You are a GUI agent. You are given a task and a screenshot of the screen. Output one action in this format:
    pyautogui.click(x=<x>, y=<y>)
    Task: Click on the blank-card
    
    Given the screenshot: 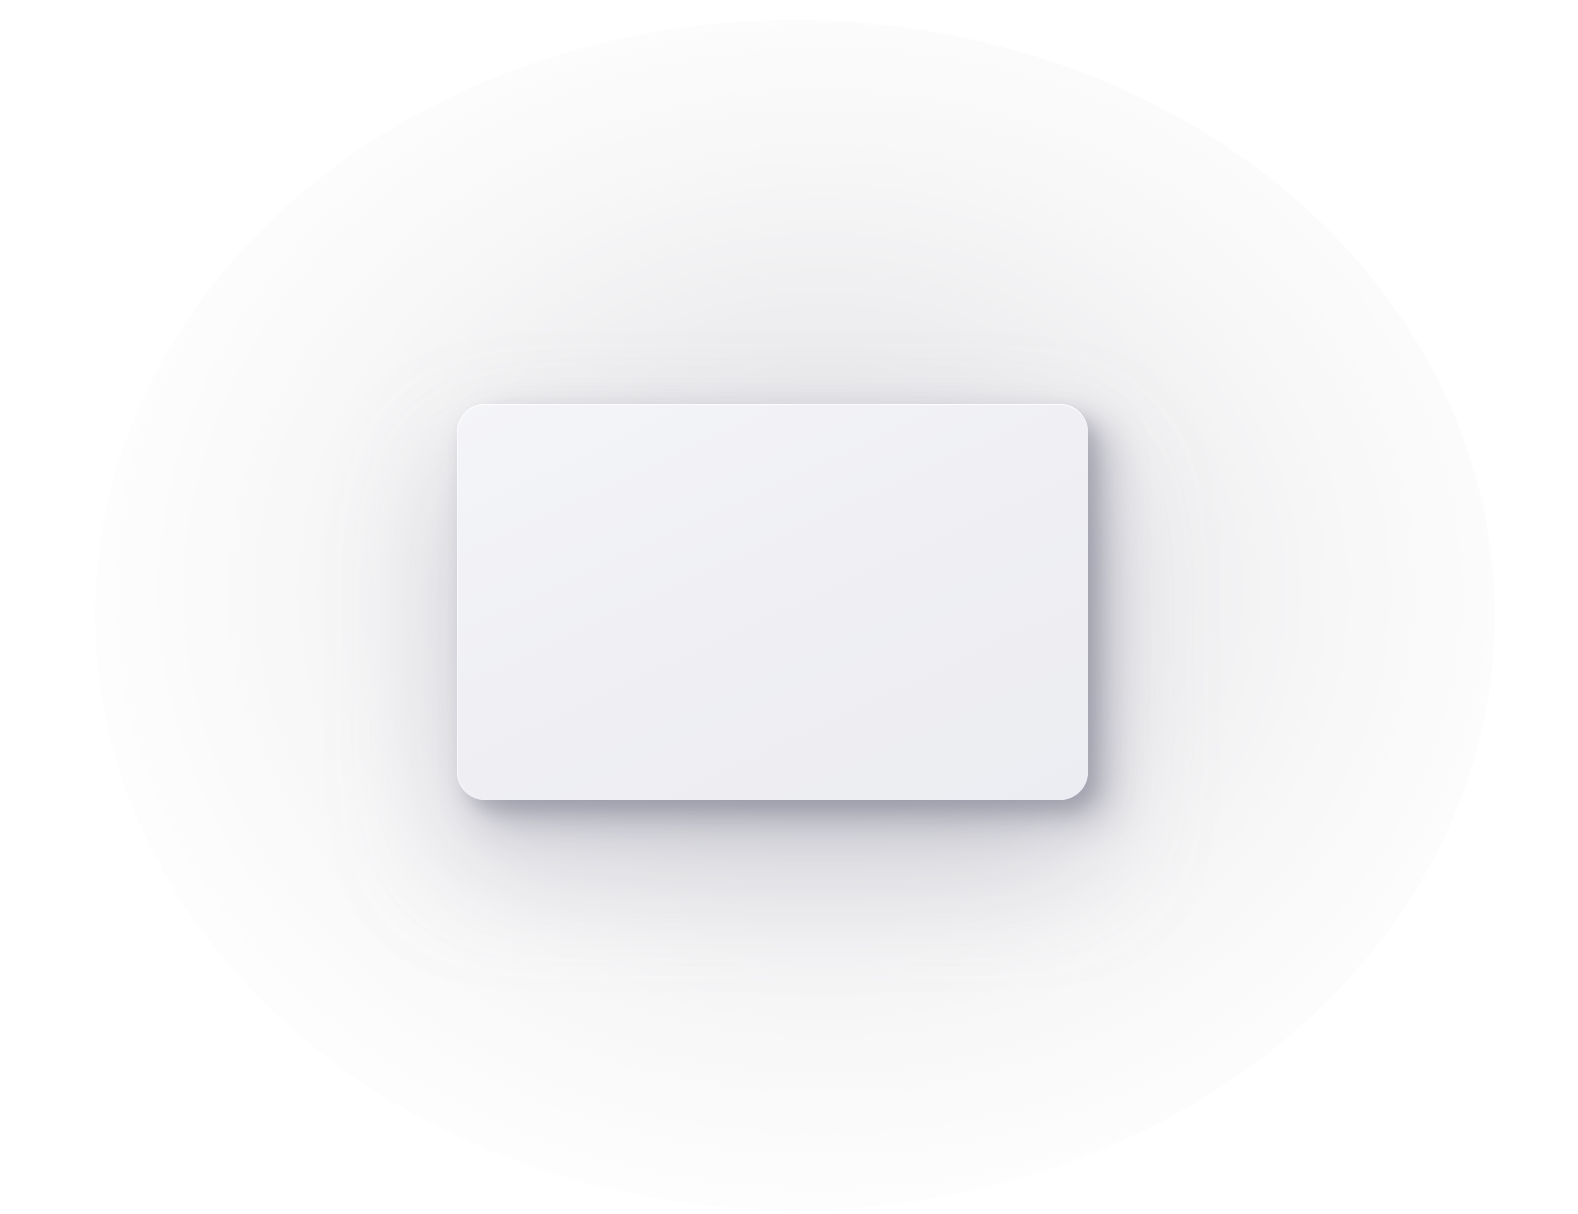 What is the action you would take?
    pyautogui.click(x=772, y=602)
    